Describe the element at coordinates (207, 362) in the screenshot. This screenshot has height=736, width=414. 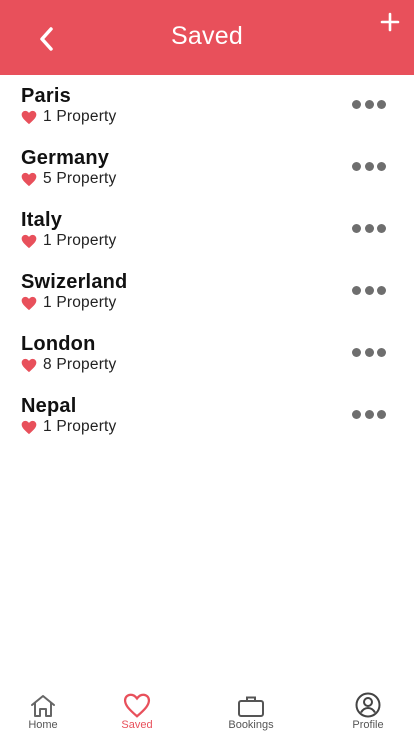
I see `list-item: London 8 Property` at that location.